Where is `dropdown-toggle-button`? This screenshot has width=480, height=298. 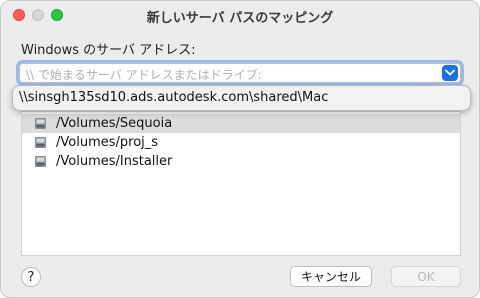
dropdown-toggle-button is located at coordinates (450, 73).